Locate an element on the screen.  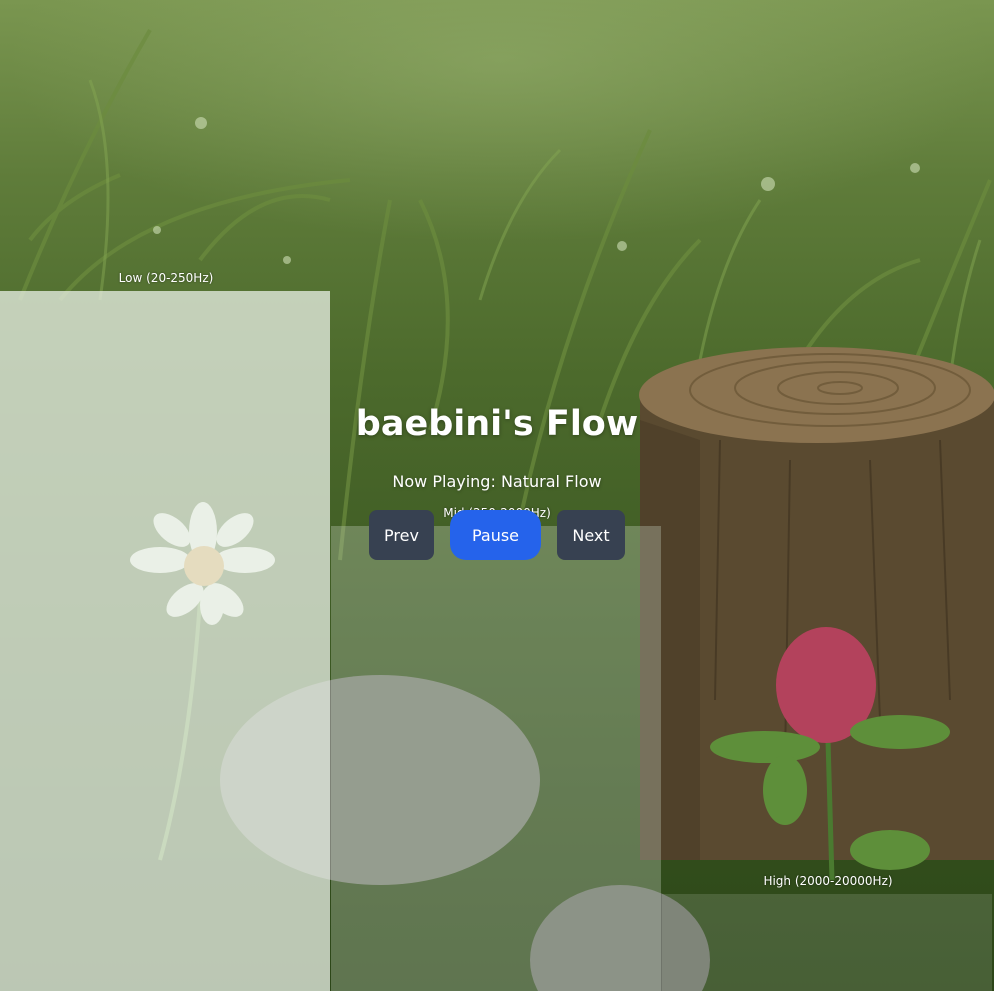
player-title: baebini's Flow is located at coordinates (497, 424).